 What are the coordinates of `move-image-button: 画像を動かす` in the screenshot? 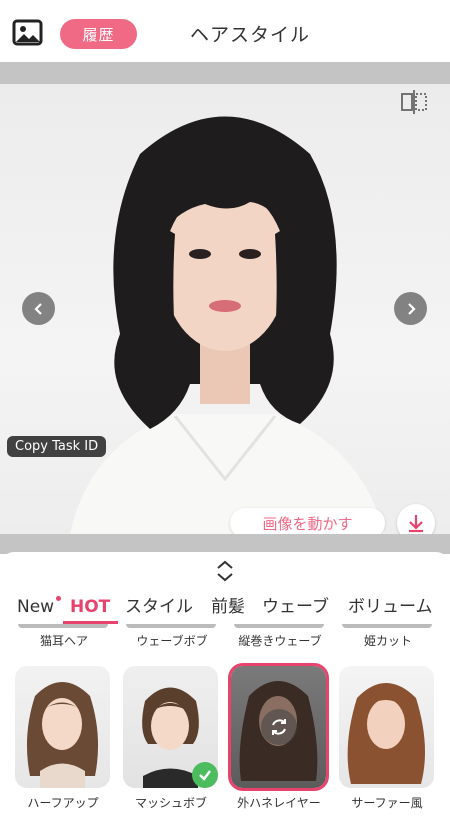 It's located at (307, 521).